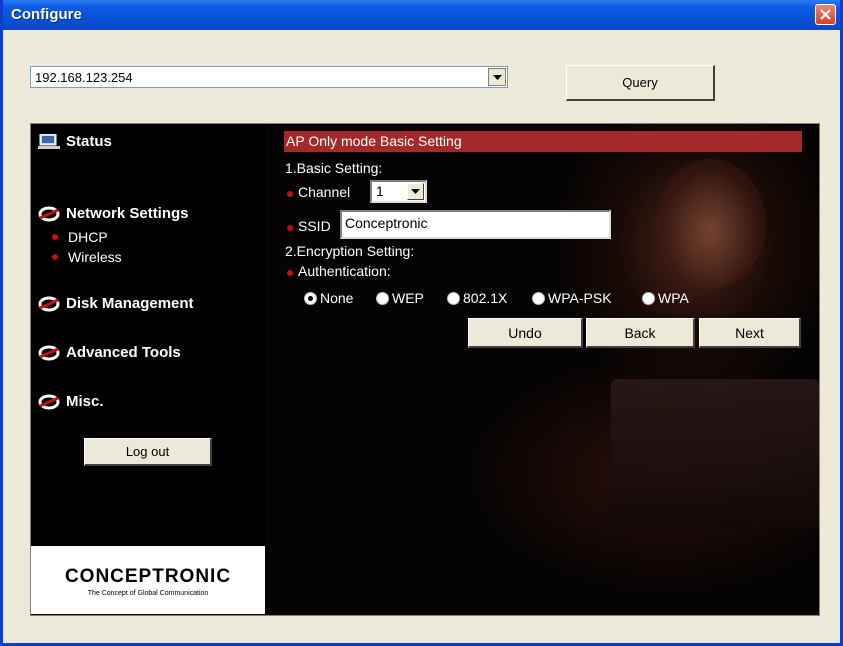 The image size is (843, 646). What do you see at coordinates (543, 141) in the screenshot?
I see `section-title: AP Only mode Basic Setting` at bounding box center [543, 141].